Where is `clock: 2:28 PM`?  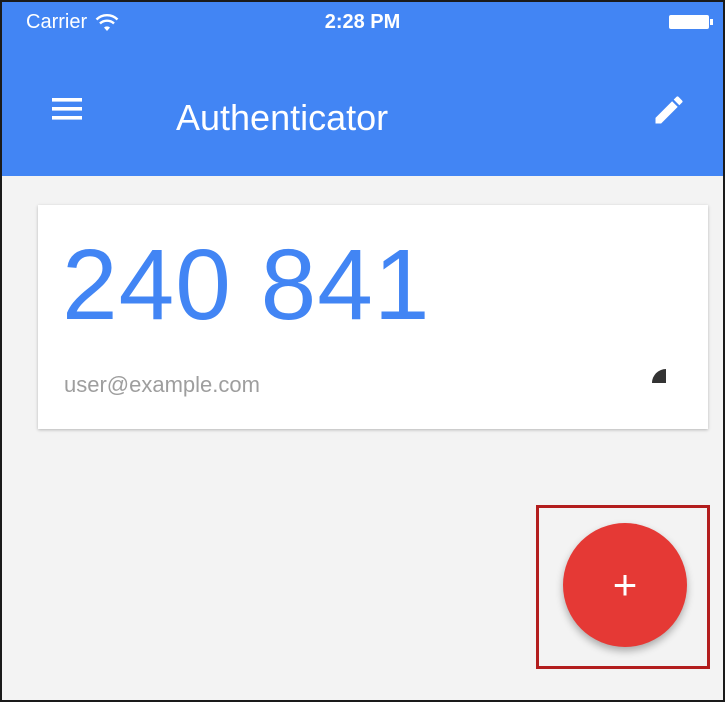
clock: 2:28 PM is located at coordinates (362, 22).